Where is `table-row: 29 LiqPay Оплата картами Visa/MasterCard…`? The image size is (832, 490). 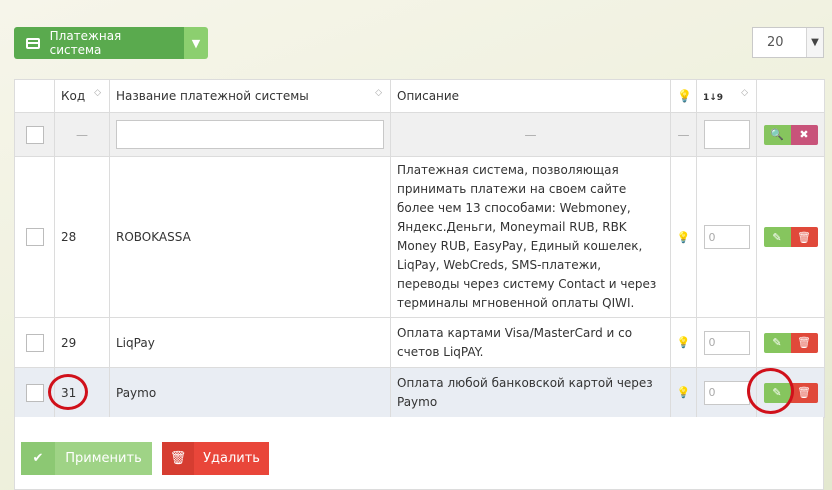
table-row: 29 LiqPay Оплата картами Visa/MasterCard… is located at coordinates (419, 342).